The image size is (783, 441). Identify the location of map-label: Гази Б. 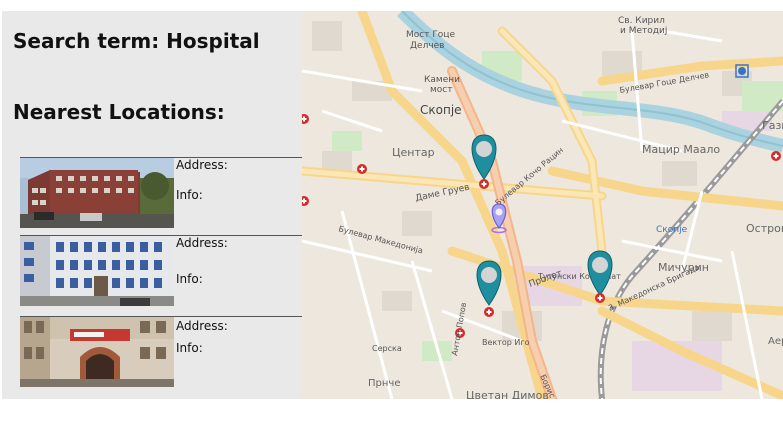
(772, 125).